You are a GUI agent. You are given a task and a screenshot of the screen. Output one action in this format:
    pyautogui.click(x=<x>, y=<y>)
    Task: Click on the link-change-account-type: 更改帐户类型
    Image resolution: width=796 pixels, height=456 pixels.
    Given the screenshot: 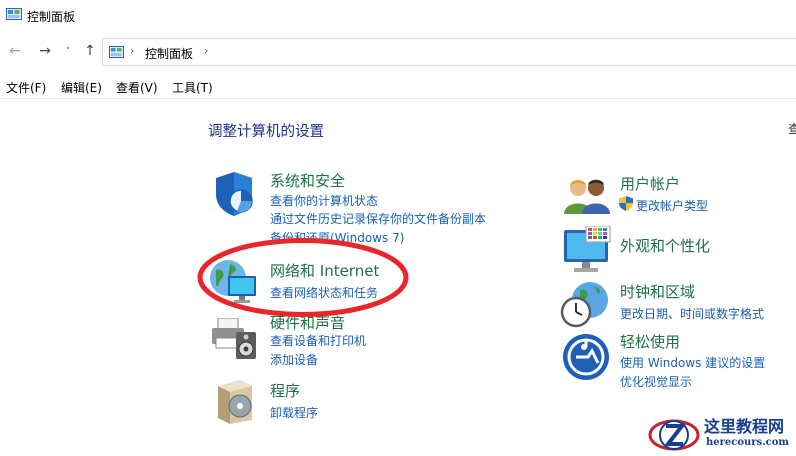 What is the action you would take?
    pyautogui.click(x=672, y=205)
    